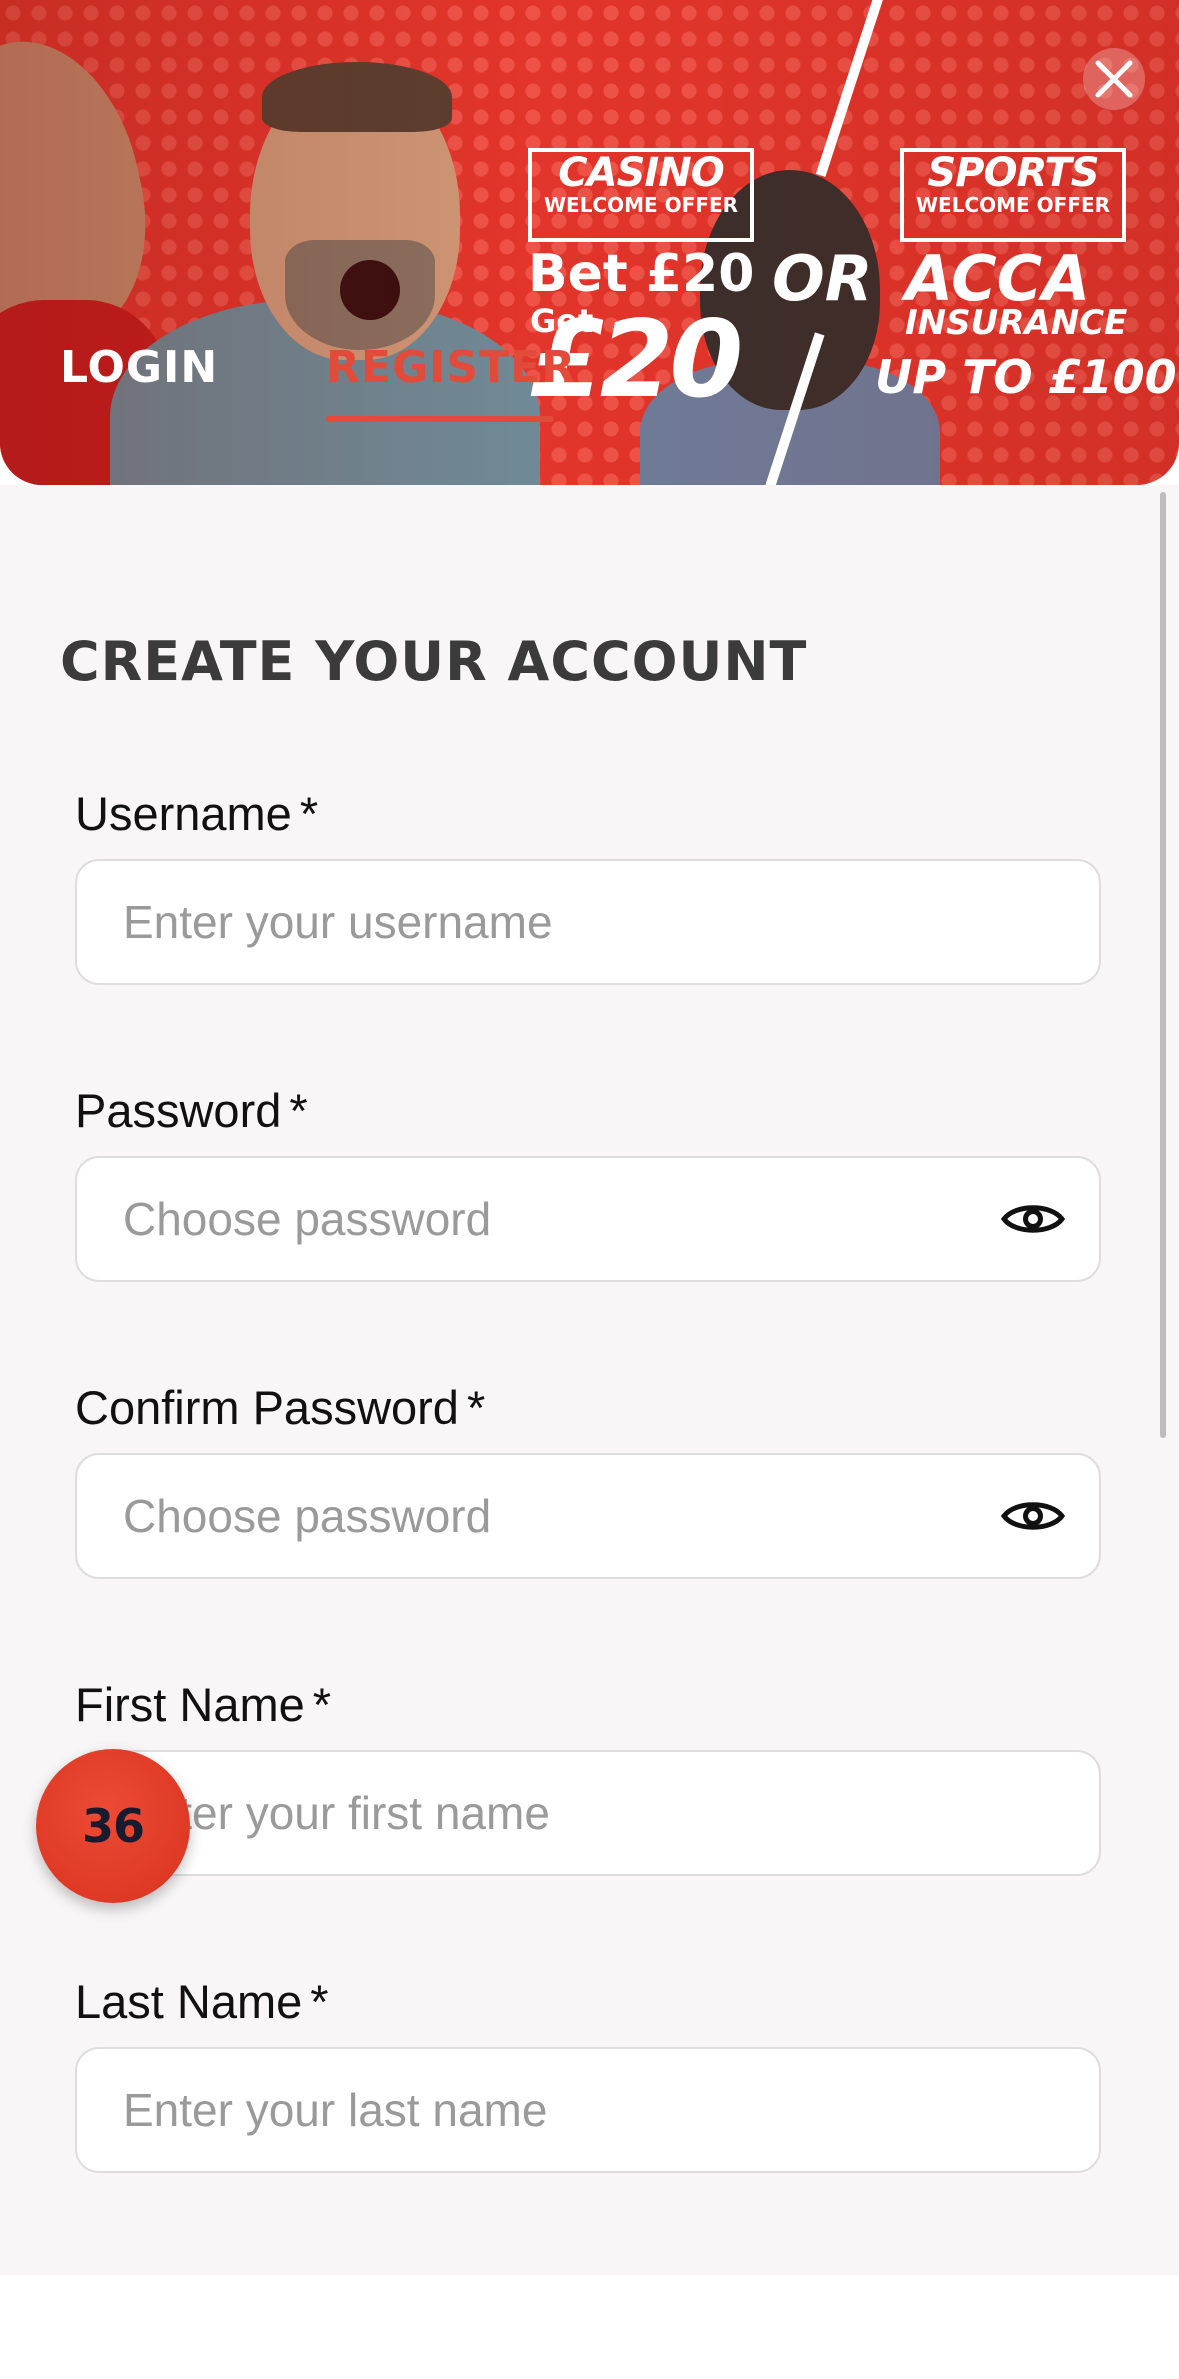  I want to click on upto-text: UP TO £100, so click(1026, 377).